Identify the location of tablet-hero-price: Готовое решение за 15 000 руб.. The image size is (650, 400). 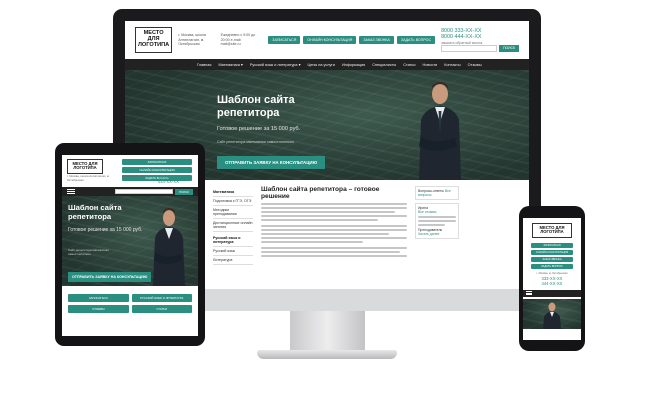
(105, 230).